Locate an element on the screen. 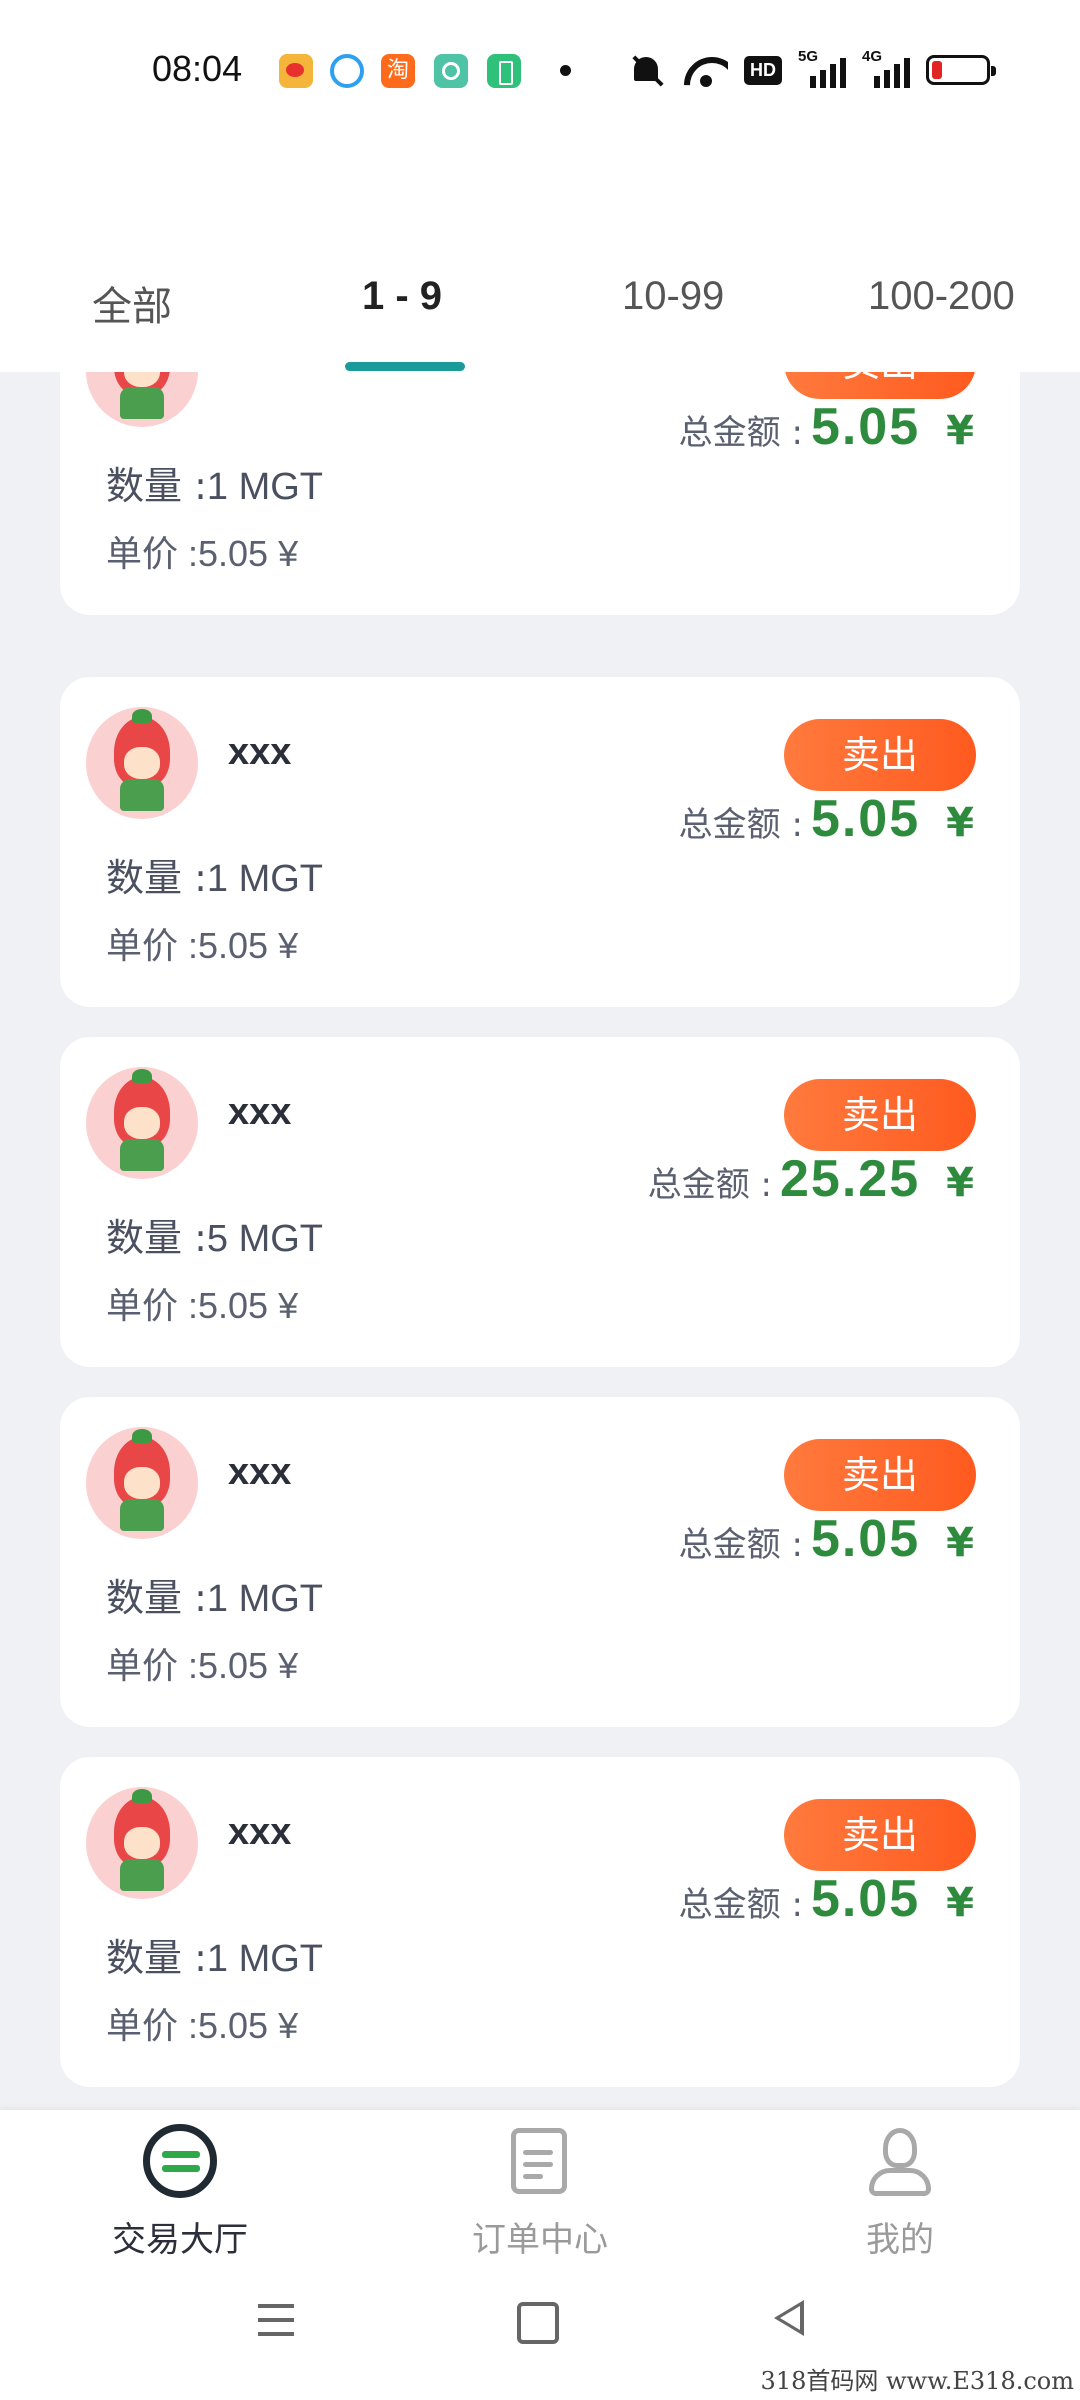 The height and width of the screenshot is (2400, 1080). back-button is located at coordinates (794, 2320).